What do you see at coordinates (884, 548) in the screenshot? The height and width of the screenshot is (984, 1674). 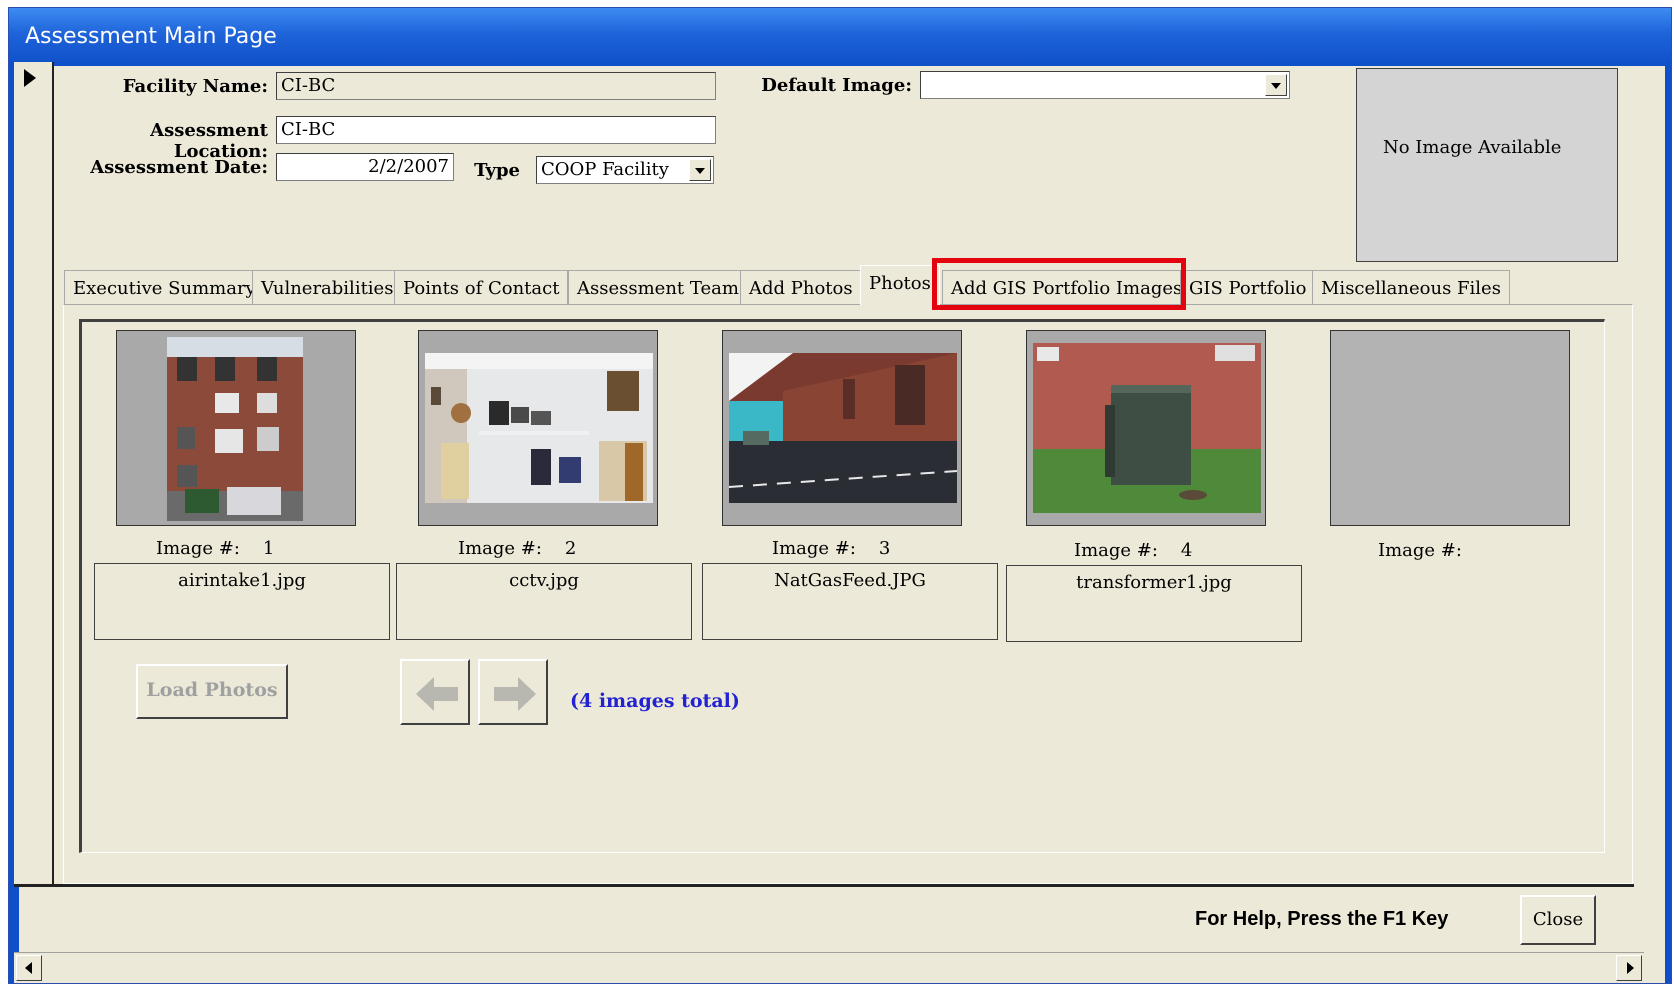 I see `image-number-value: 3` at bounding box center [884, 548].